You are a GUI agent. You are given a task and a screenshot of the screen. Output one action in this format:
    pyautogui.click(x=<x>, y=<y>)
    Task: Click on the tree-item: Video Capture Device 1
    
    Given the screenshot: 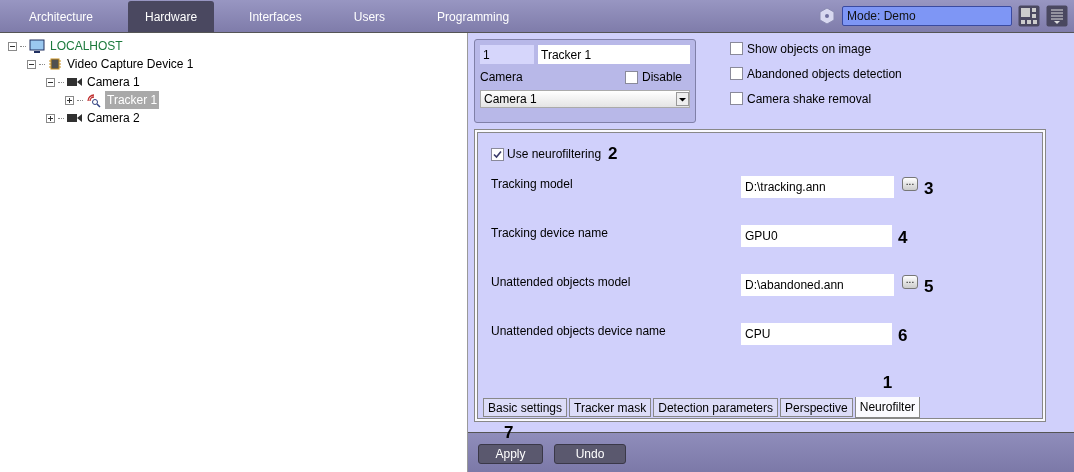 What is the action you would take?
    pyautogui.click(x=130, y=64)
    